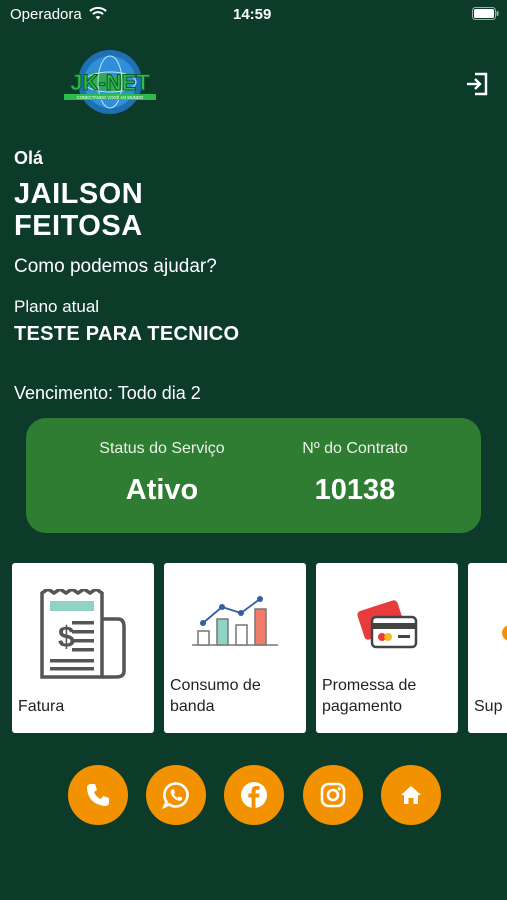  Describe the element at coordinates (46, 14) in the screenshot. I see `carrier-name: Operadora` at that location.